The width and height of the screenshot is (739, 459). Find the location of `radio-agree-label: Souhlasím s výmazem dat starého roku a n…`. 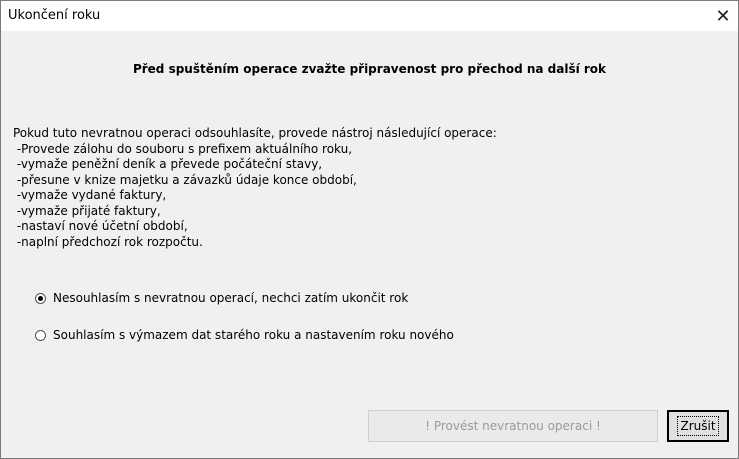

radio-agree-label: Souhlasím s výmazem dat starého roku a n… is located at coordinates (253, 335).